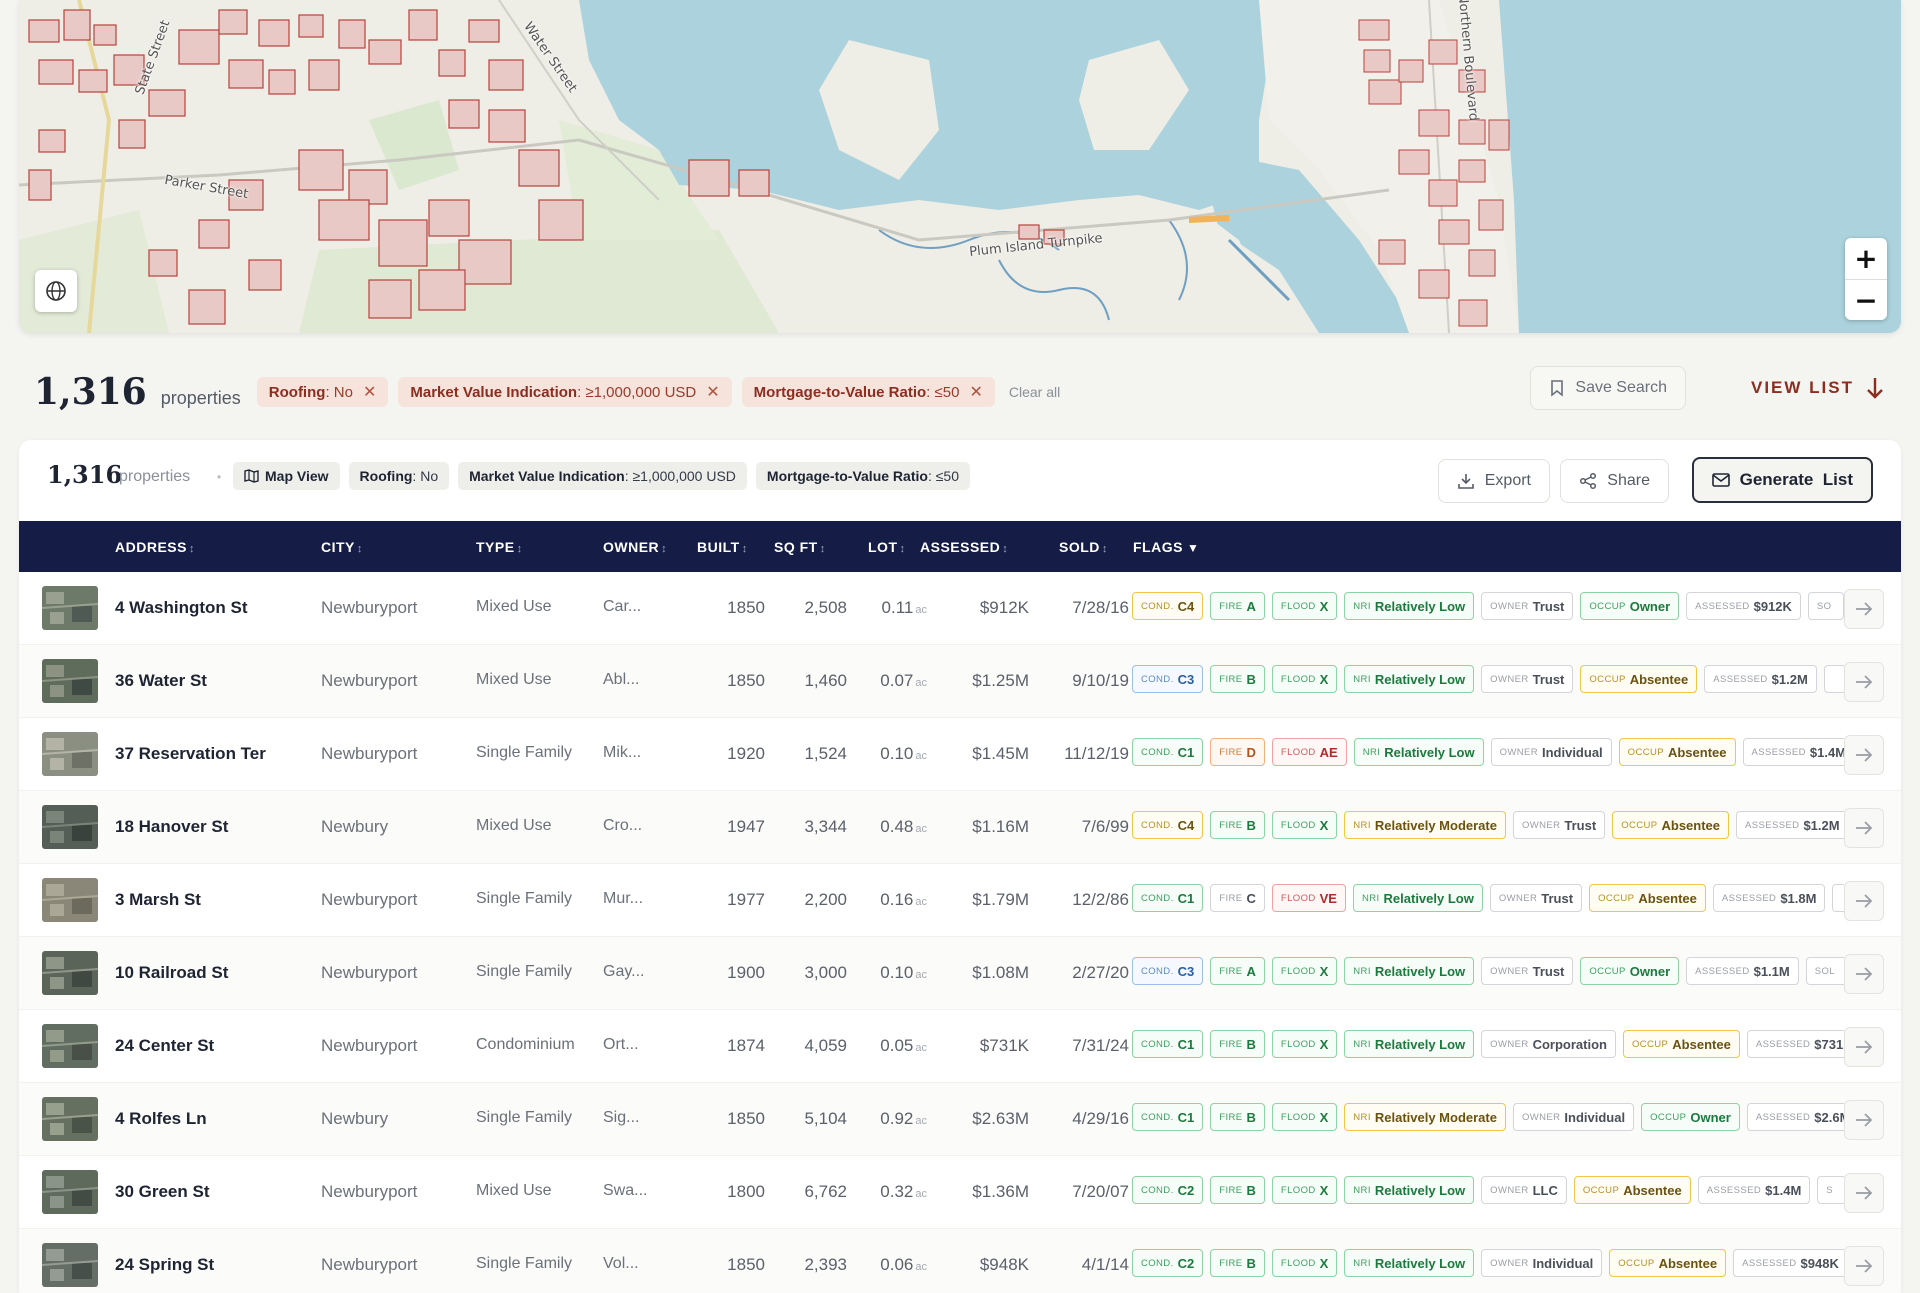 The height and width of the screenshot is (1293, 1920). What do you see at coordinates (499, 547) in the screenshot?
I see `column-header-type: TYPE ↕` at bounding box center [499, 547].